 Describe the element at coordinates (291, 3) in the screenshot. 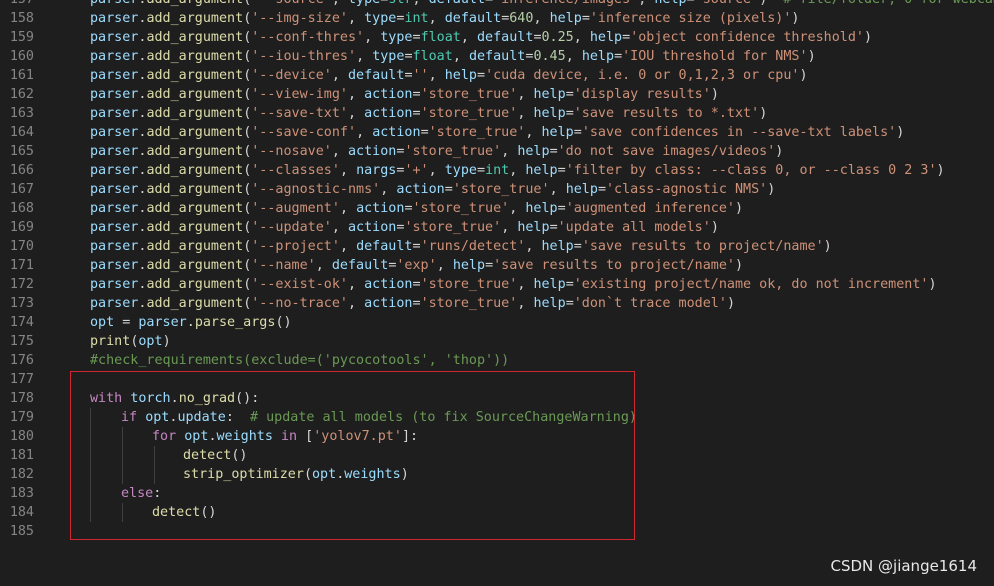

I see `code-token: '--source'` at that location.